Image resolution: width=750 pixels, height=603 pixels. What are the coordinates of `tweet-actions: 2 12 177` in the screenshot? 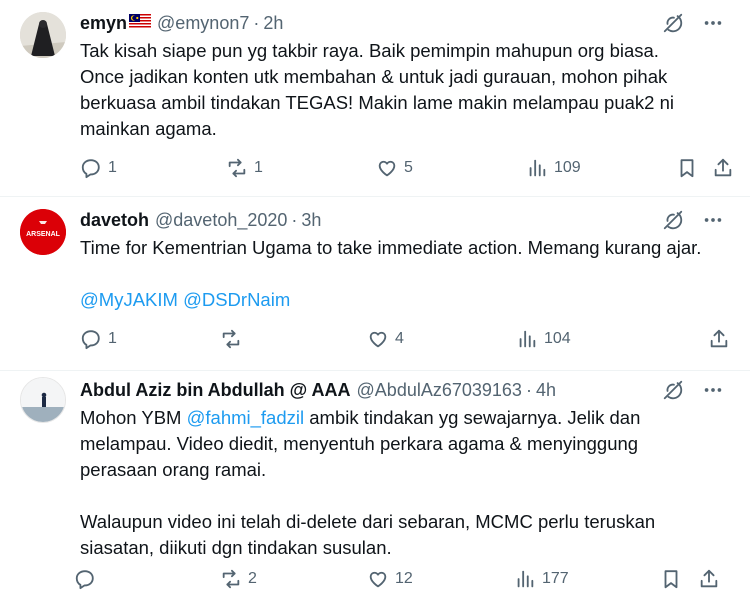 It's located at (400, 581).